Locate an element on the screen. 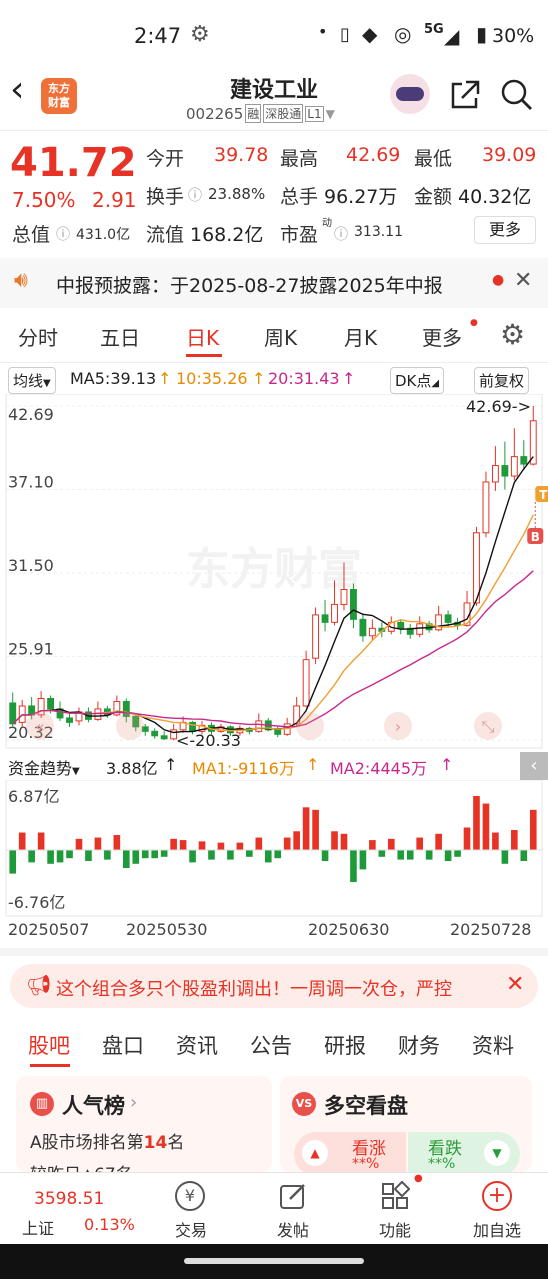 This screenshot has width=548, height=1279. fund-flow-chart: 6.87亿 -6.76亿 is located at coordinates (274, 849).